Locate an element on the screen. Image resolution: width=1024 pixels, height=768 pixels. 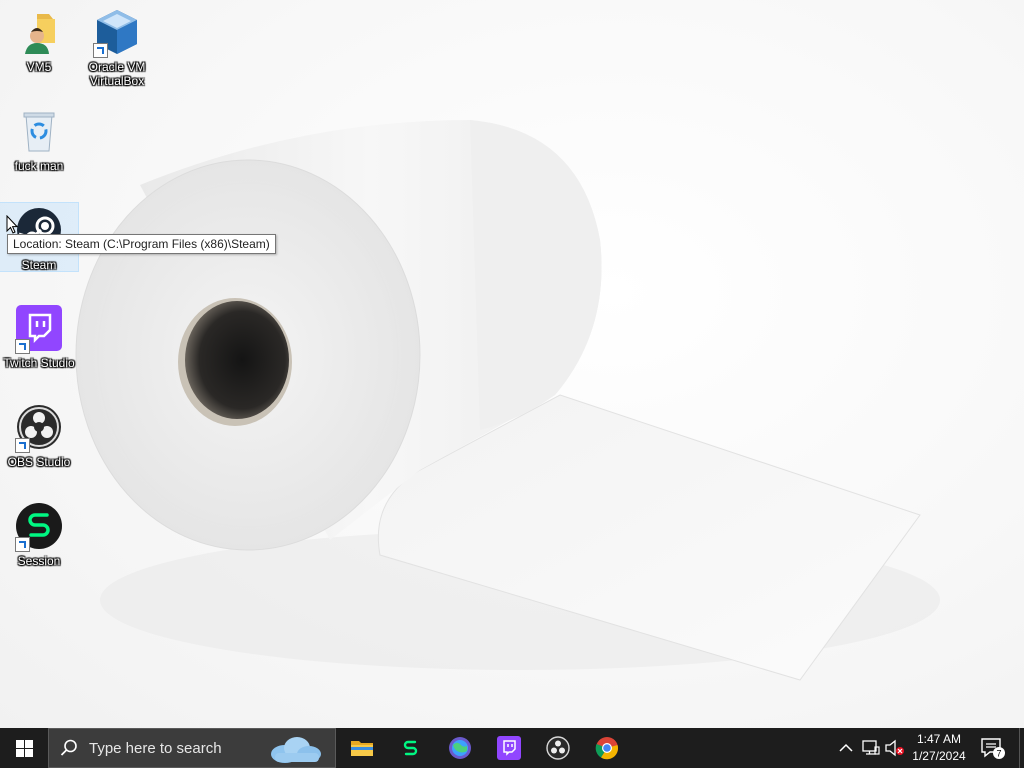
taskbar-session is located at coordinates (411, 748).